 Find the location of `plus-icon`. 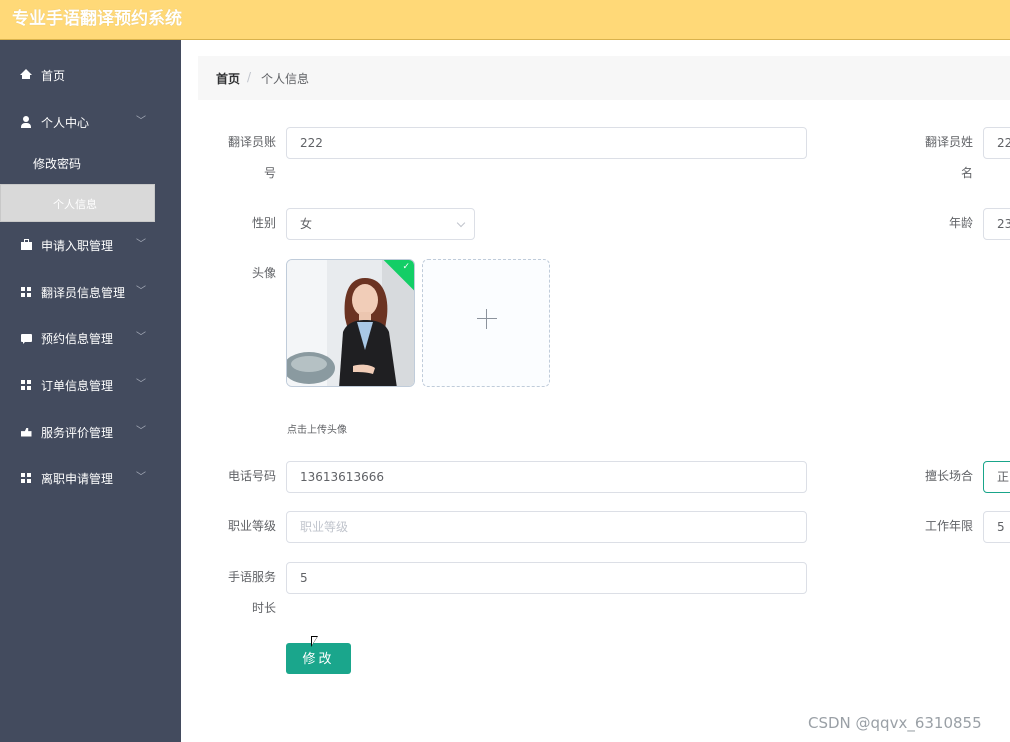

plus-icon is located at coordinates (487, 318).